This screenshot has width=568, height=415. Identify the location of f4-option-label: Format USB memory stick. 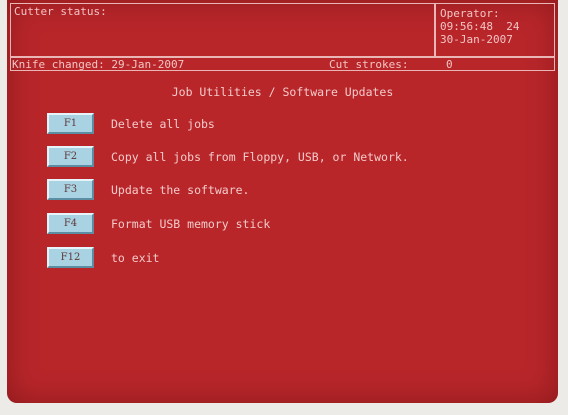
(191, 224).